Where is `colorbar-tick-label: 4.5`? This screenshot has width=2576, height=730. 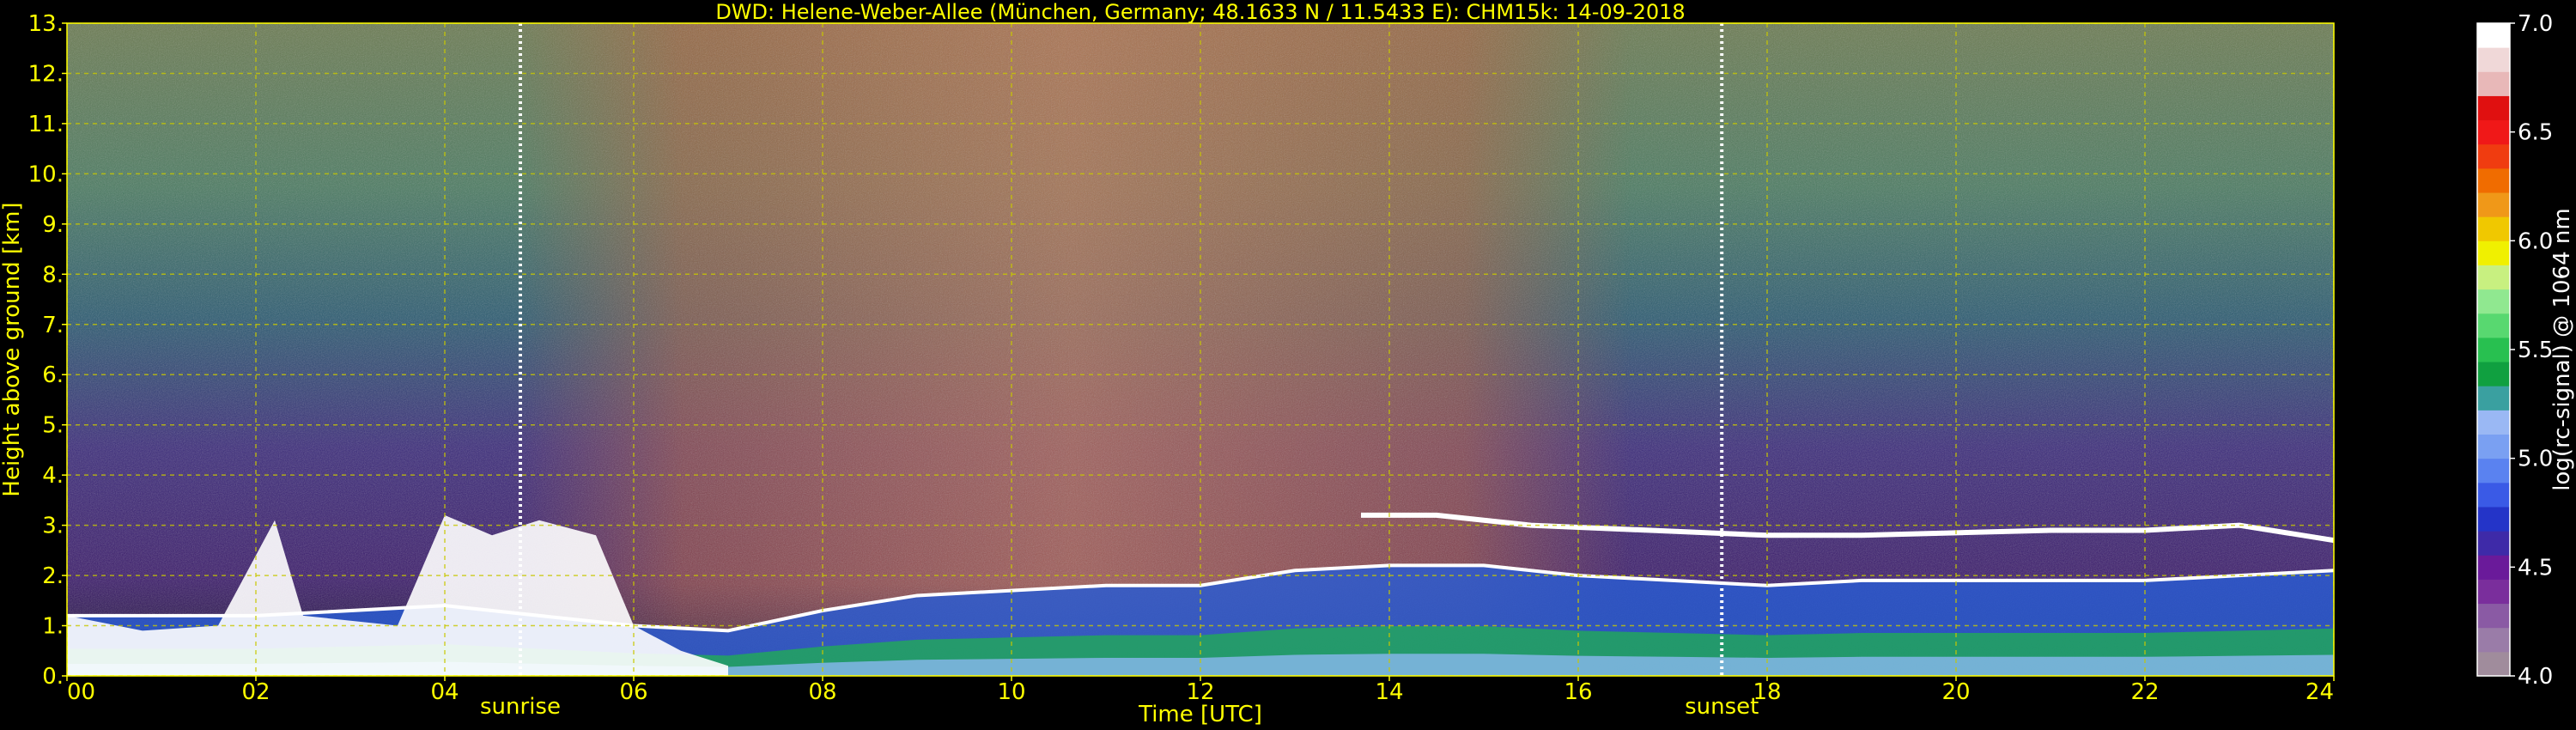 colorbar-tick-label: 4.5 is located at coordinates (2536, 568).